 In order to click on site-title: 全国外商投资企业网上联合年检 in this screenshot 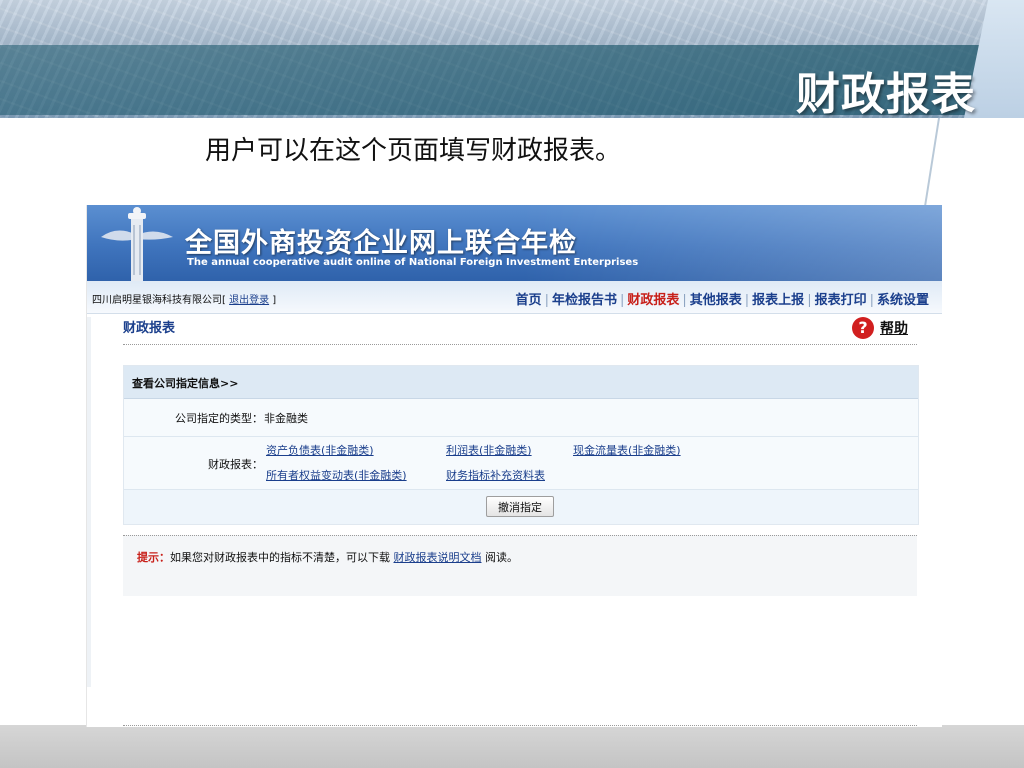, I will do `click(381, 243)`.